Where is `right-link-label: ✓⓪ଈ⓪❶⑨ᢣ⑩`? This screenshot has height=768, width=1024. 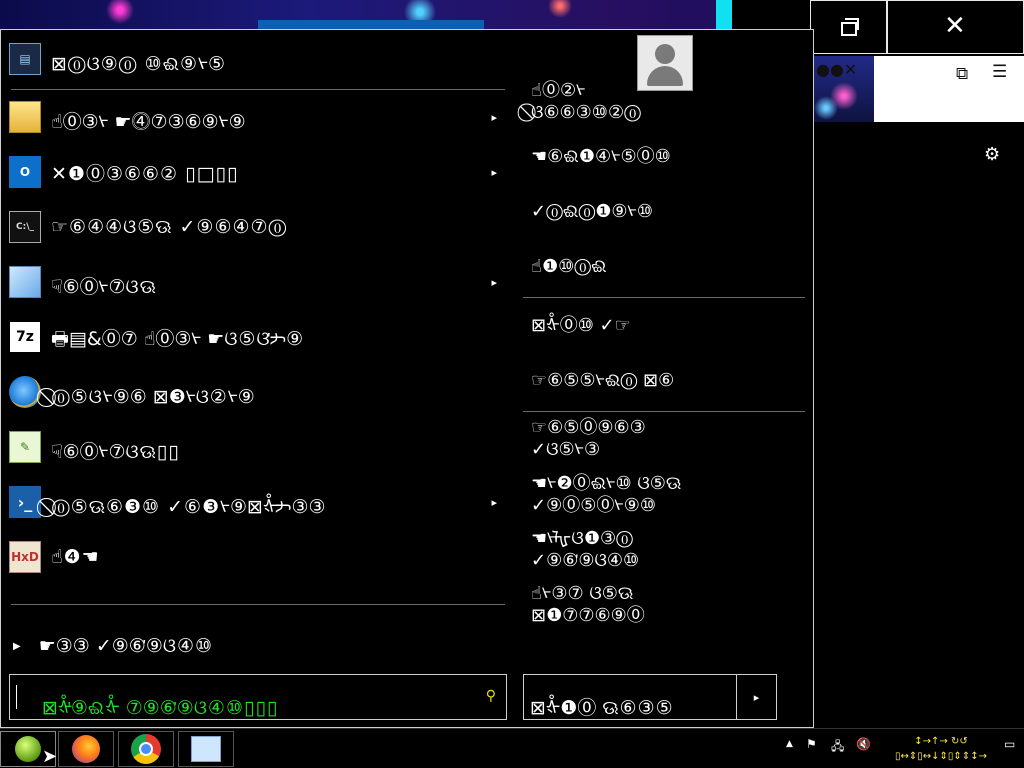
right-link-label: ✓⓪ଈ⓪❶⑨ᢣ⑩ is located at coordinates (592, 211).